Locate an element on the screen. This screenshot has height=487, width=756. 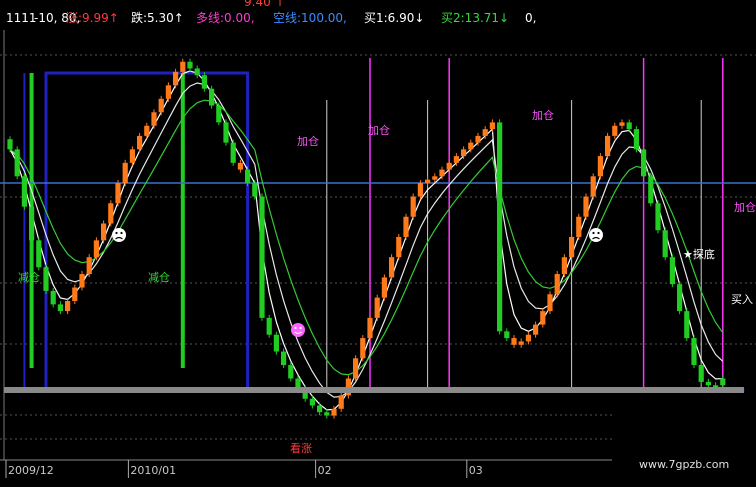
x-tick-label: 02 is located at coordinates (325, 470).